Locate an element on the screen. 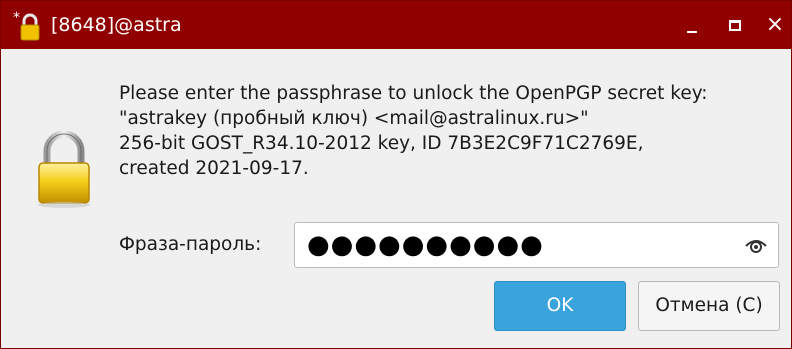 Image resolution: width=792 pixels, height=349 pixels. ok-button: OK is located at coordinates (560, 306).